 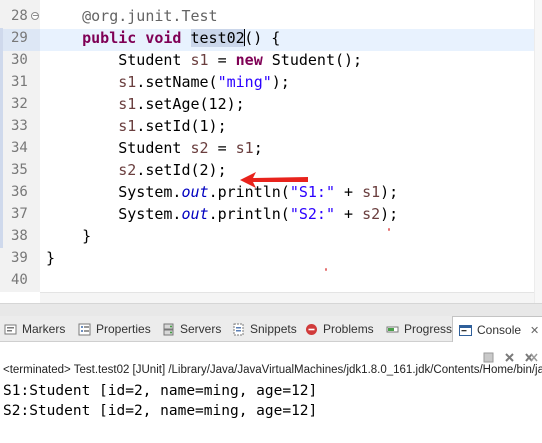 What do you see at coordinates (244, 82) in the screenshot?
I see `code-token: "ming"` at bounding box center [244, 82].